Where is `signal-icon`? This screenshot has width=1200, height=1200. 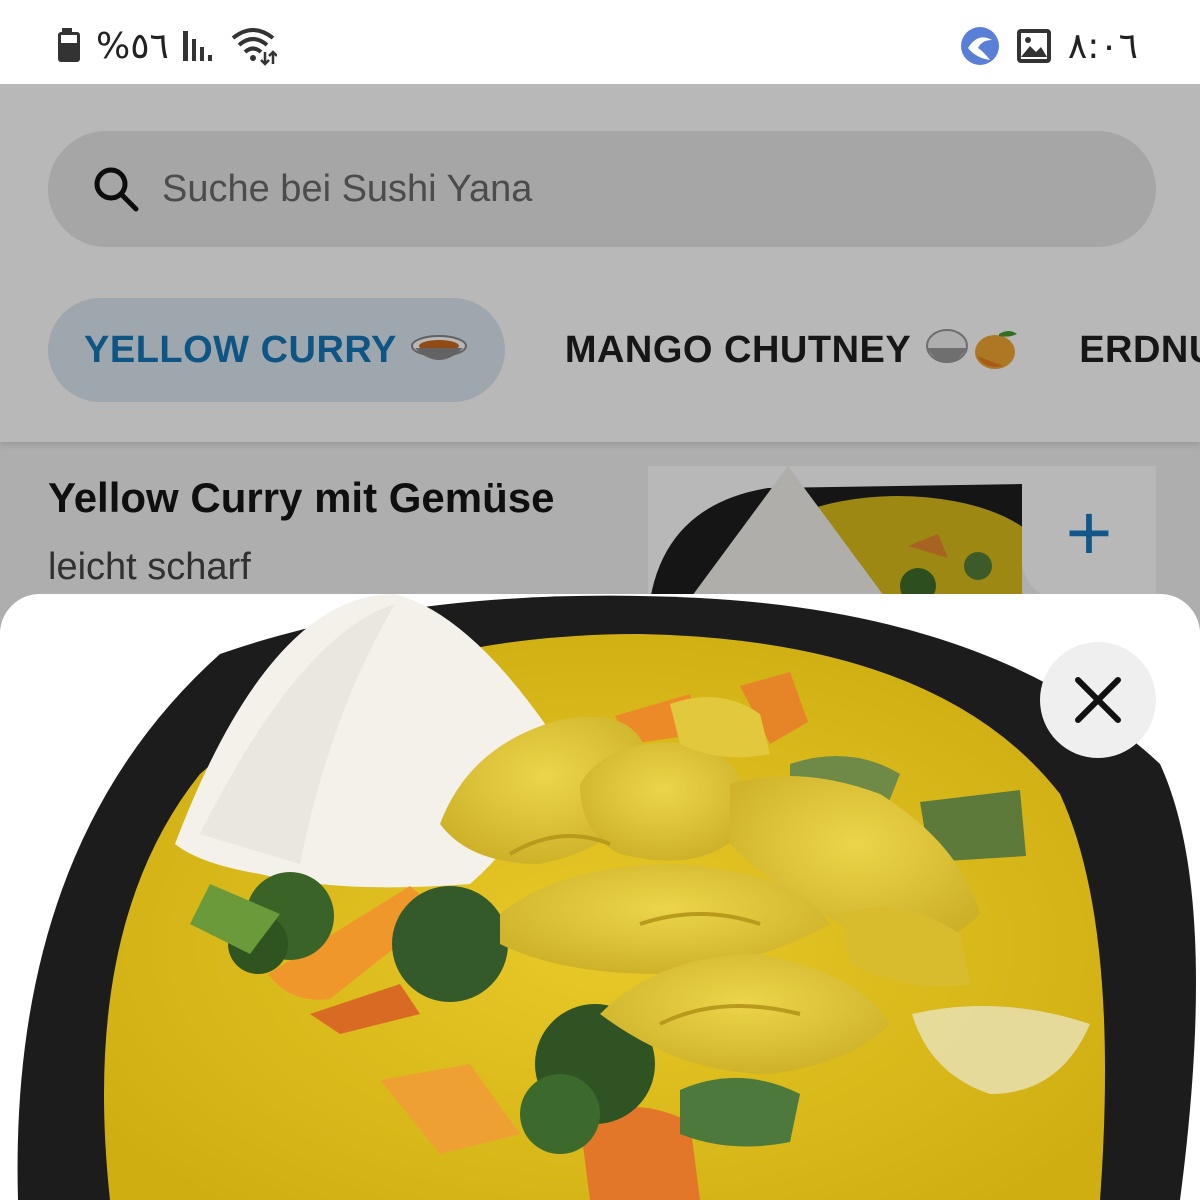
signal-icon is located at coordinates (197, 46).